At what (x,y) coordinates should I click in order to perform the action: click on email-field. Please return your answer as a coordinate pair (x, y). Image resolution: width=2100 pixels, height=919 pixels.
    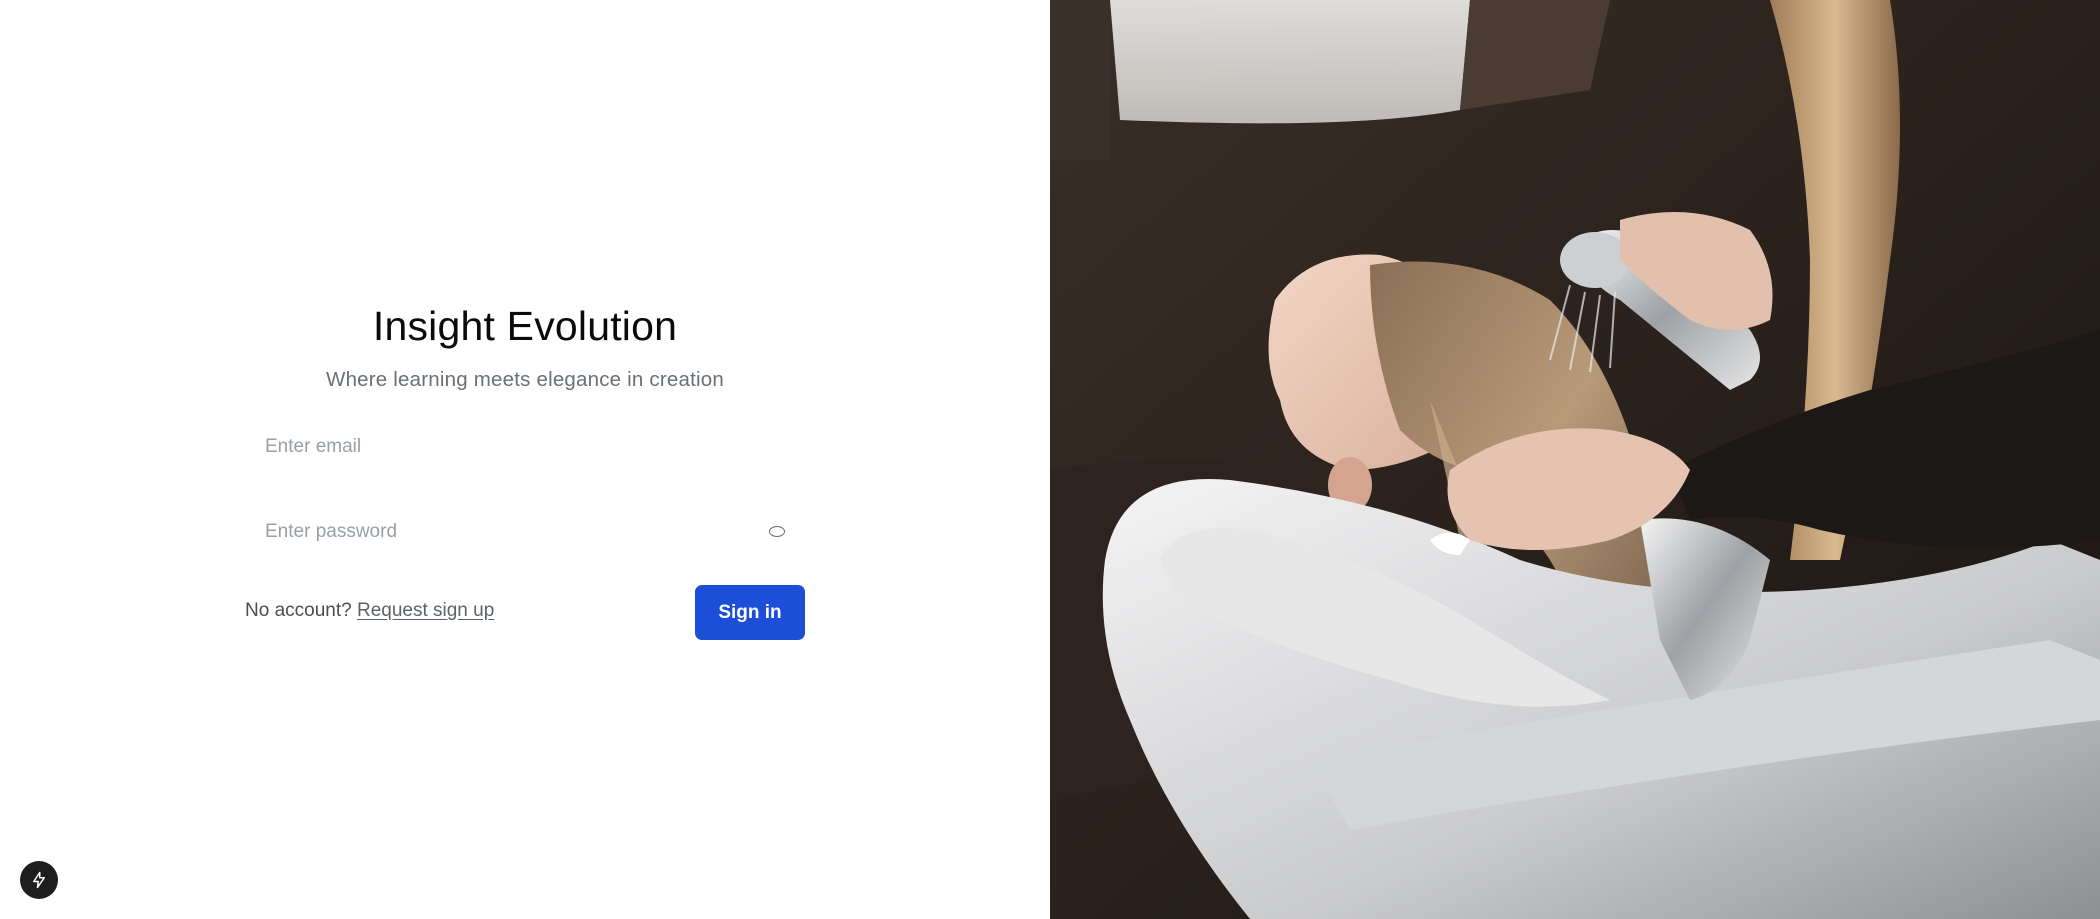
    Looking at the image, I should click on (525, 447).